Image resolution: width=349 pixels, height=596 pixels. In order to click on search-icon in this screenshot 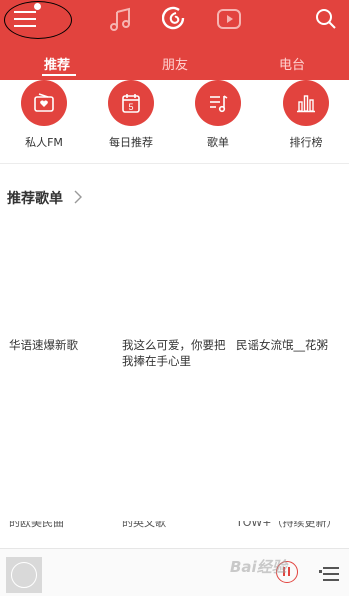, I will do `click(326, 19)`.